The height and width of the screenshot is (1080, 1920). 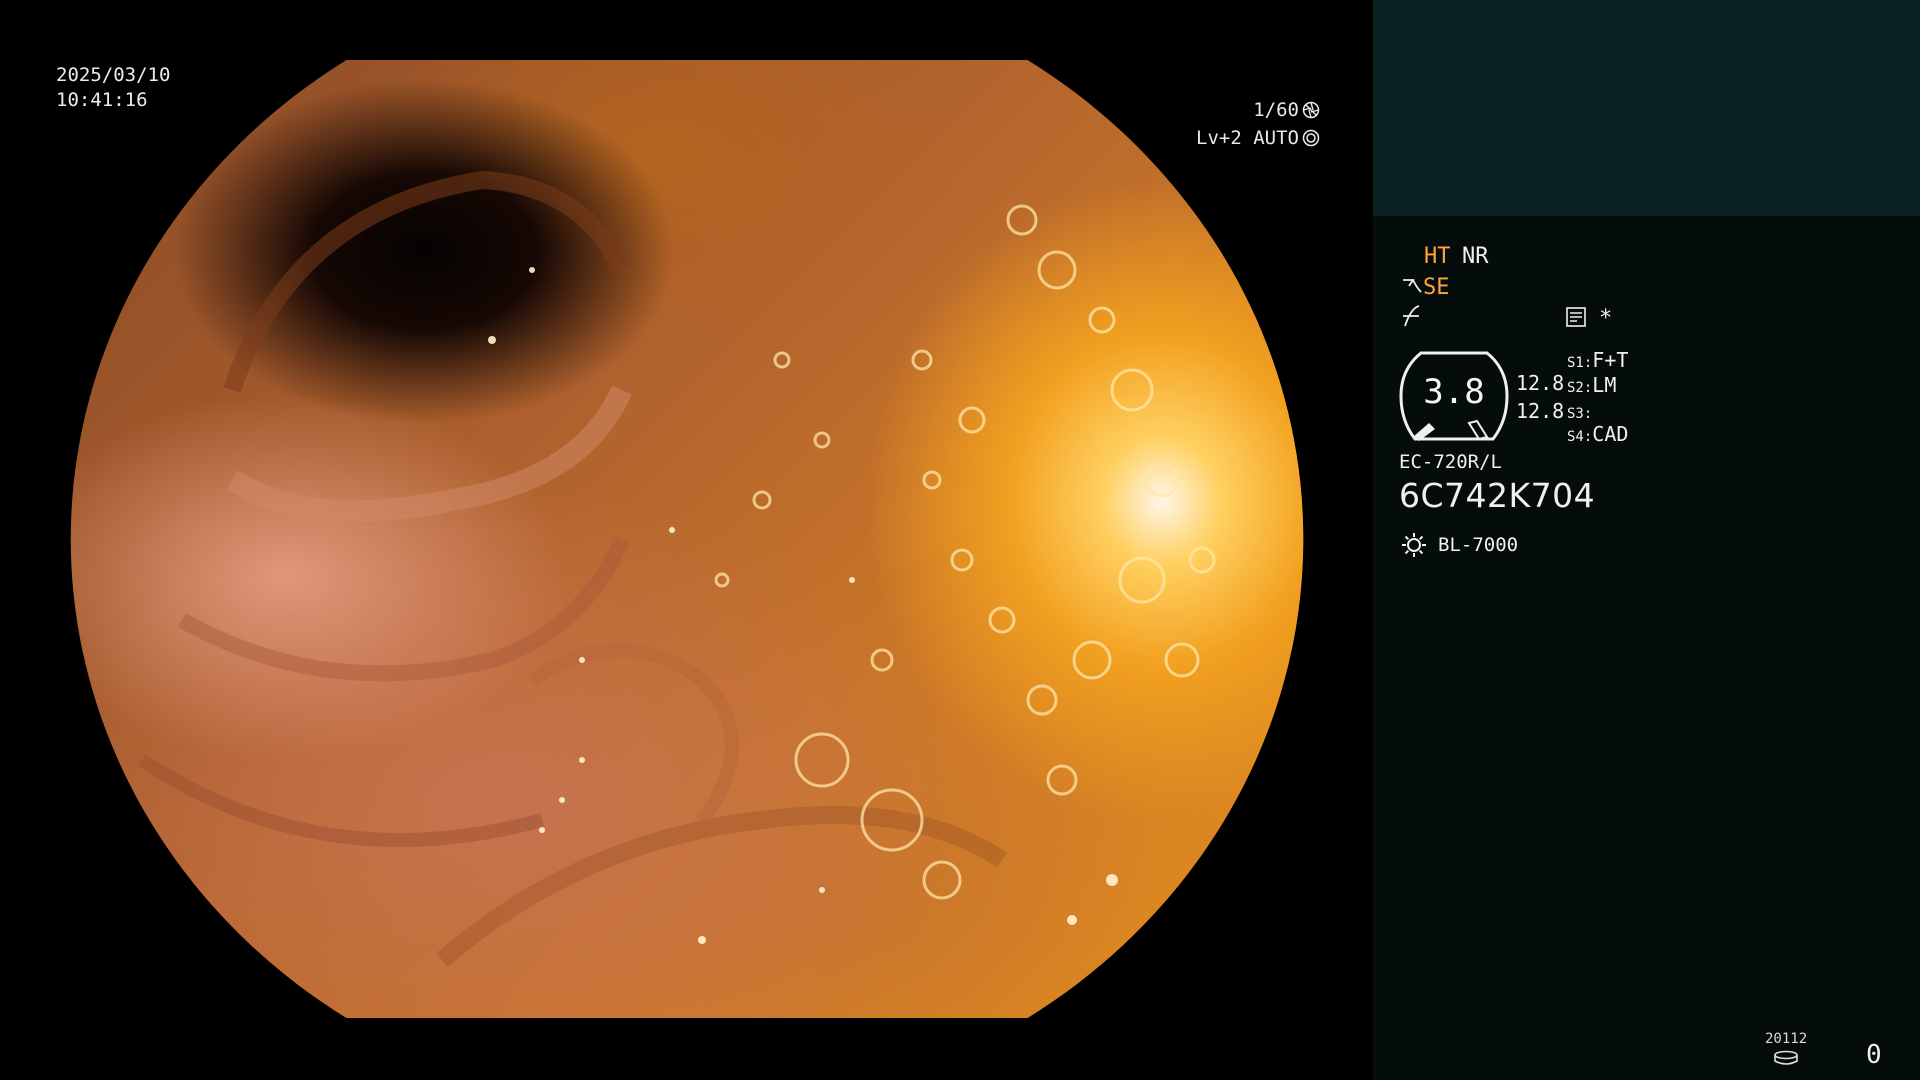 What do you see at coordinates (1475, 256) in the screenshot?
I see `nr-indicator: NR` at bounding box center [1475, 256].